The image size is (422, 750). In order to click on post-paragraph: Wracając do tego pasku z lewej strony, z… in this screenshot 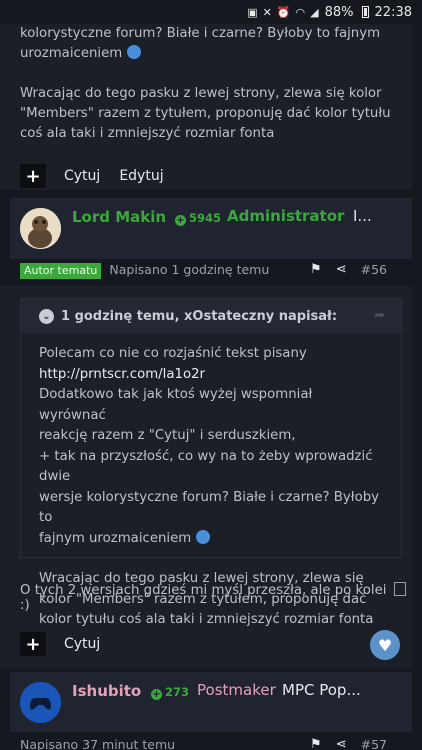, I will do `click(205, 113)`.